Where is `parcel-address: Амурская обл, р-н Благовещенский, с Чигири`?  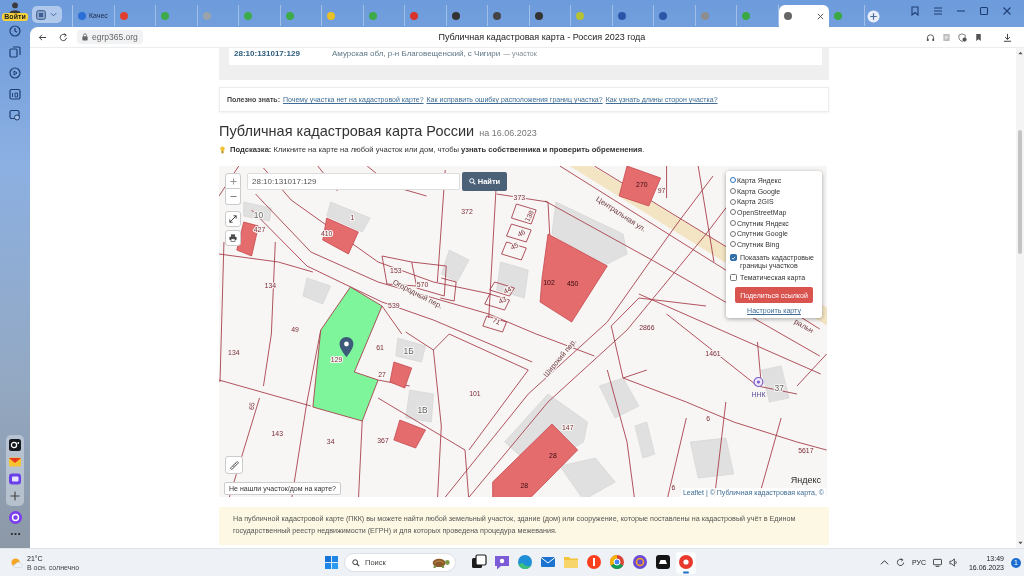 parcel-address: Амурская обл, р-н Благовещенский, с Чигири is located at coordinates (416, 54).